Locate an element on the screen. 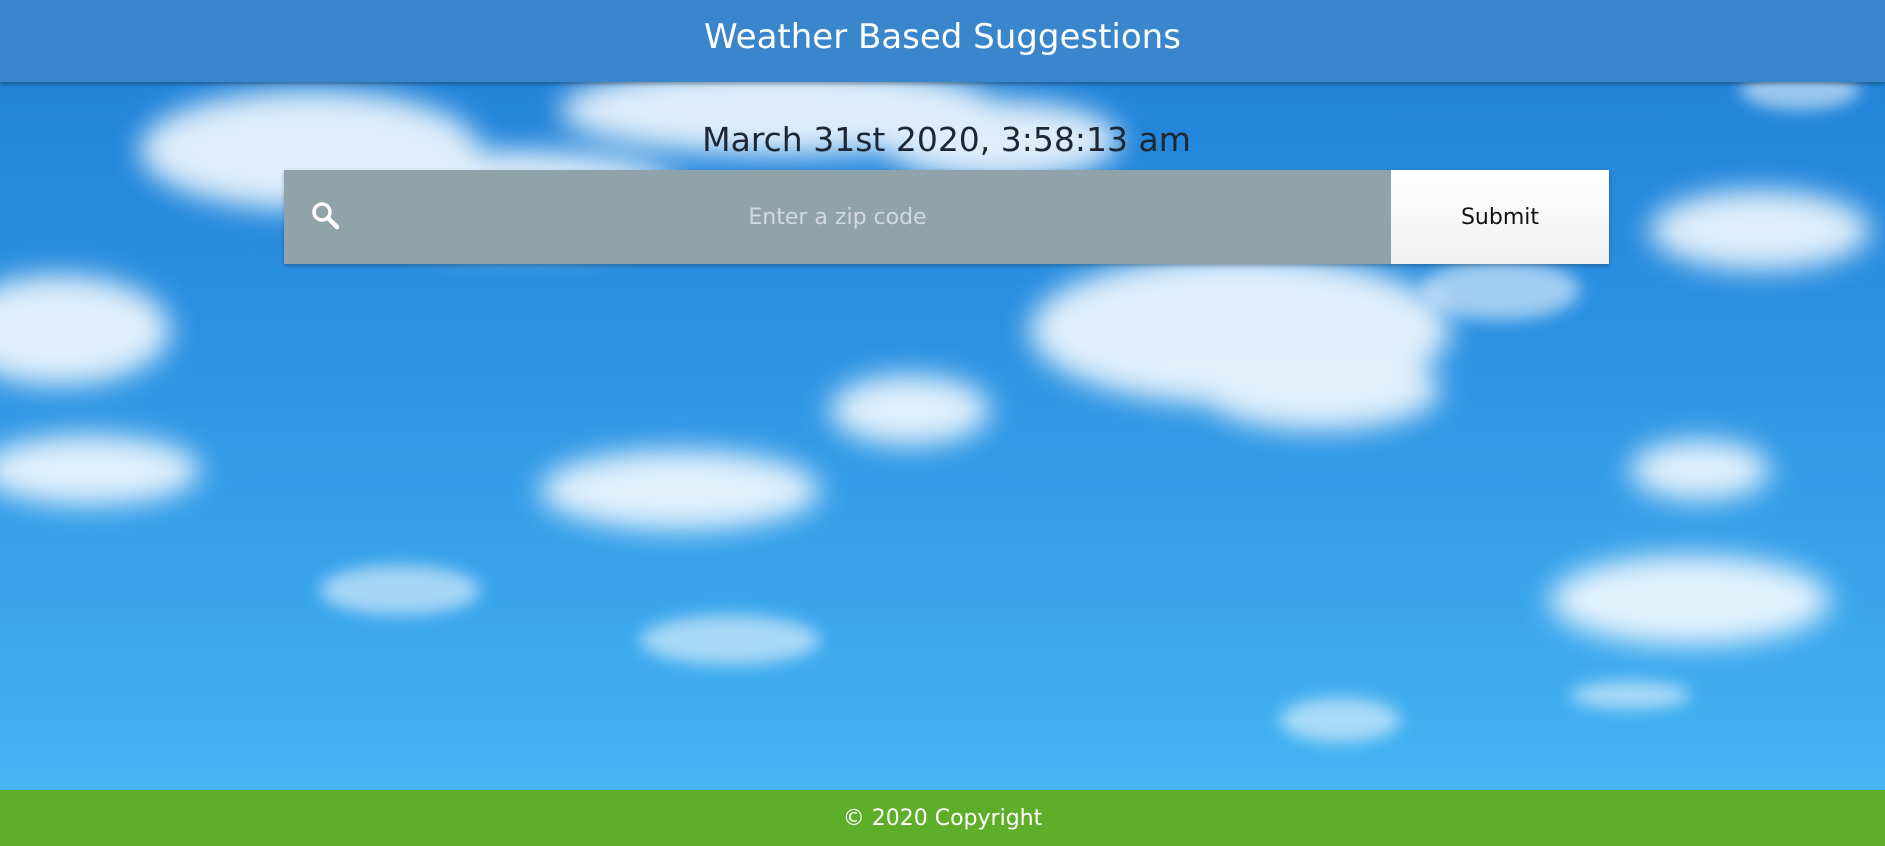  header: Weather Based Suggestions is located at coordinates (942, 41).